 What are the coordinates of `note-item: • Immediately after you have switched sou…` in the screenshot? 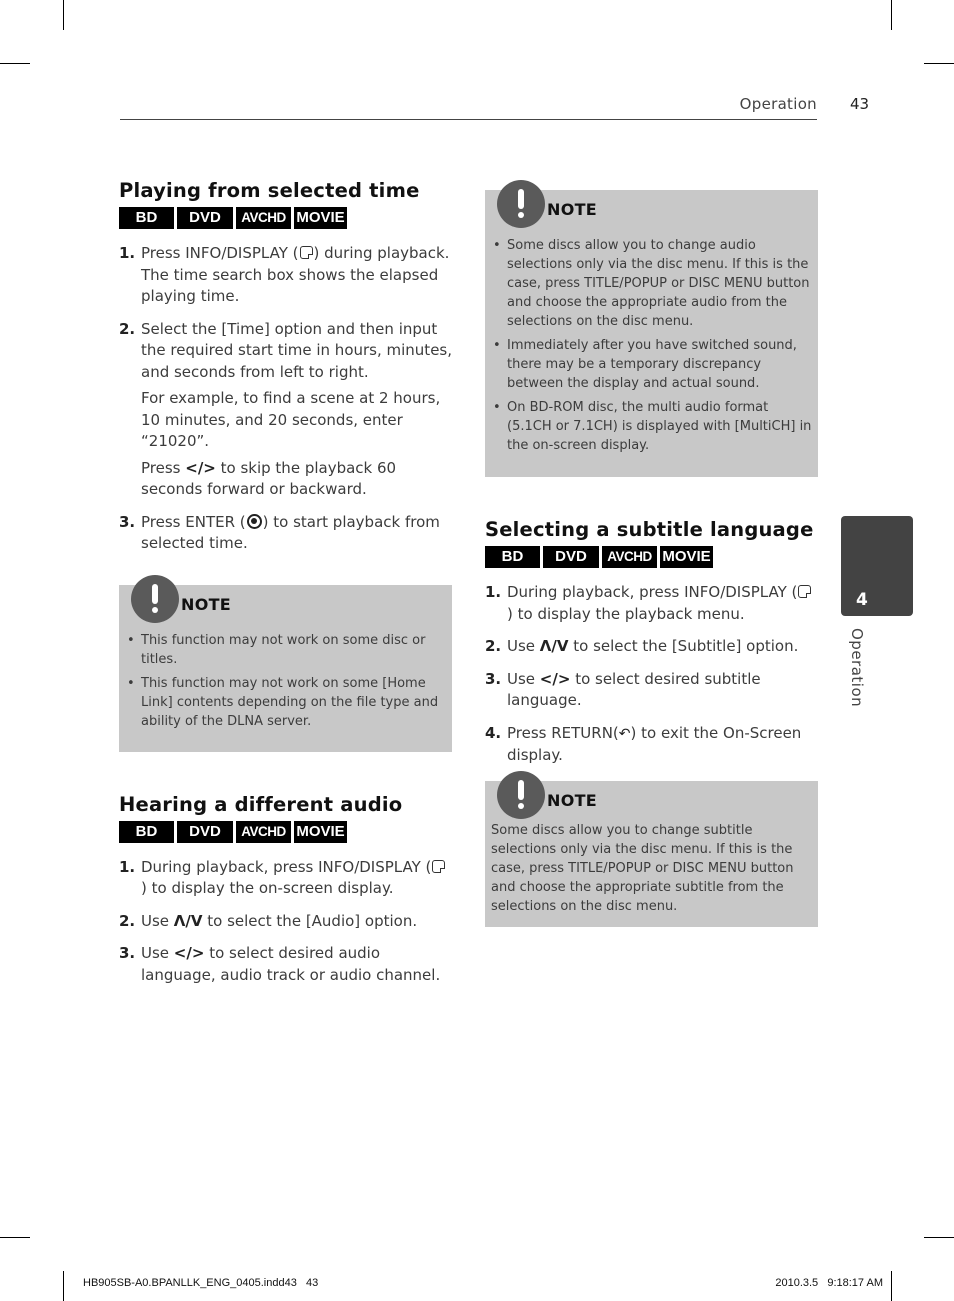 It's located at (645, 364).